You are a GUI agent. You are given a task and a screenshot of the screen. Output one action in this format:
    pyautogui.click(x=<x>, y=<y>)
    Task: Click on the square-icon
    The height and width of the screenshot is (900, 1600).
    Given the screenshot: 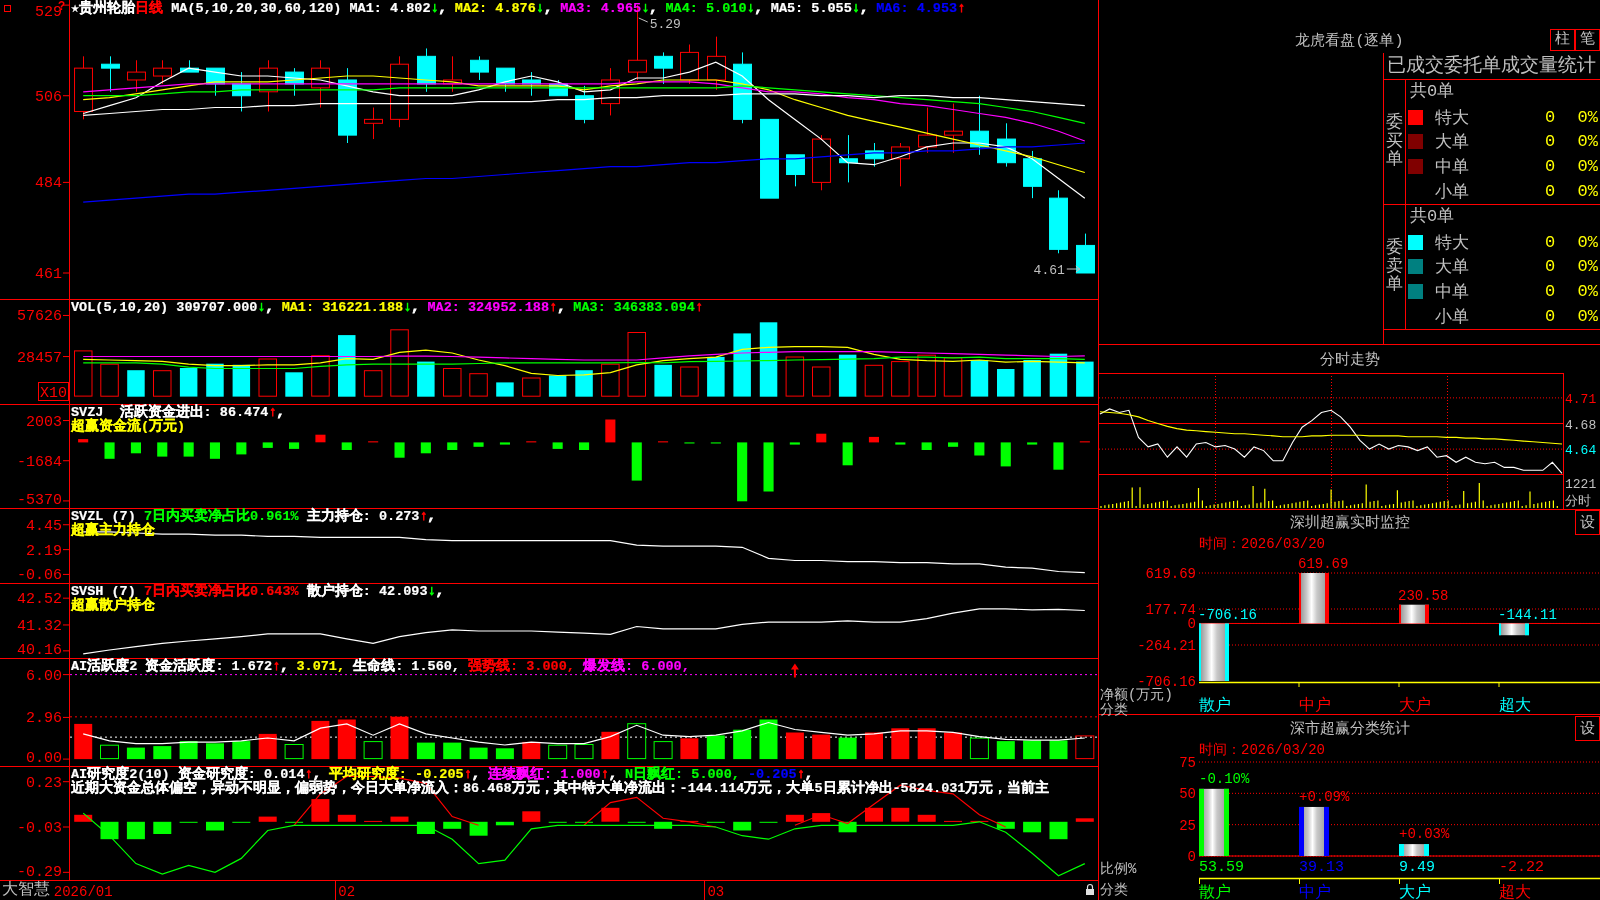 What is the action you would take?
    pyautogui.click(x=7, y=8)
    